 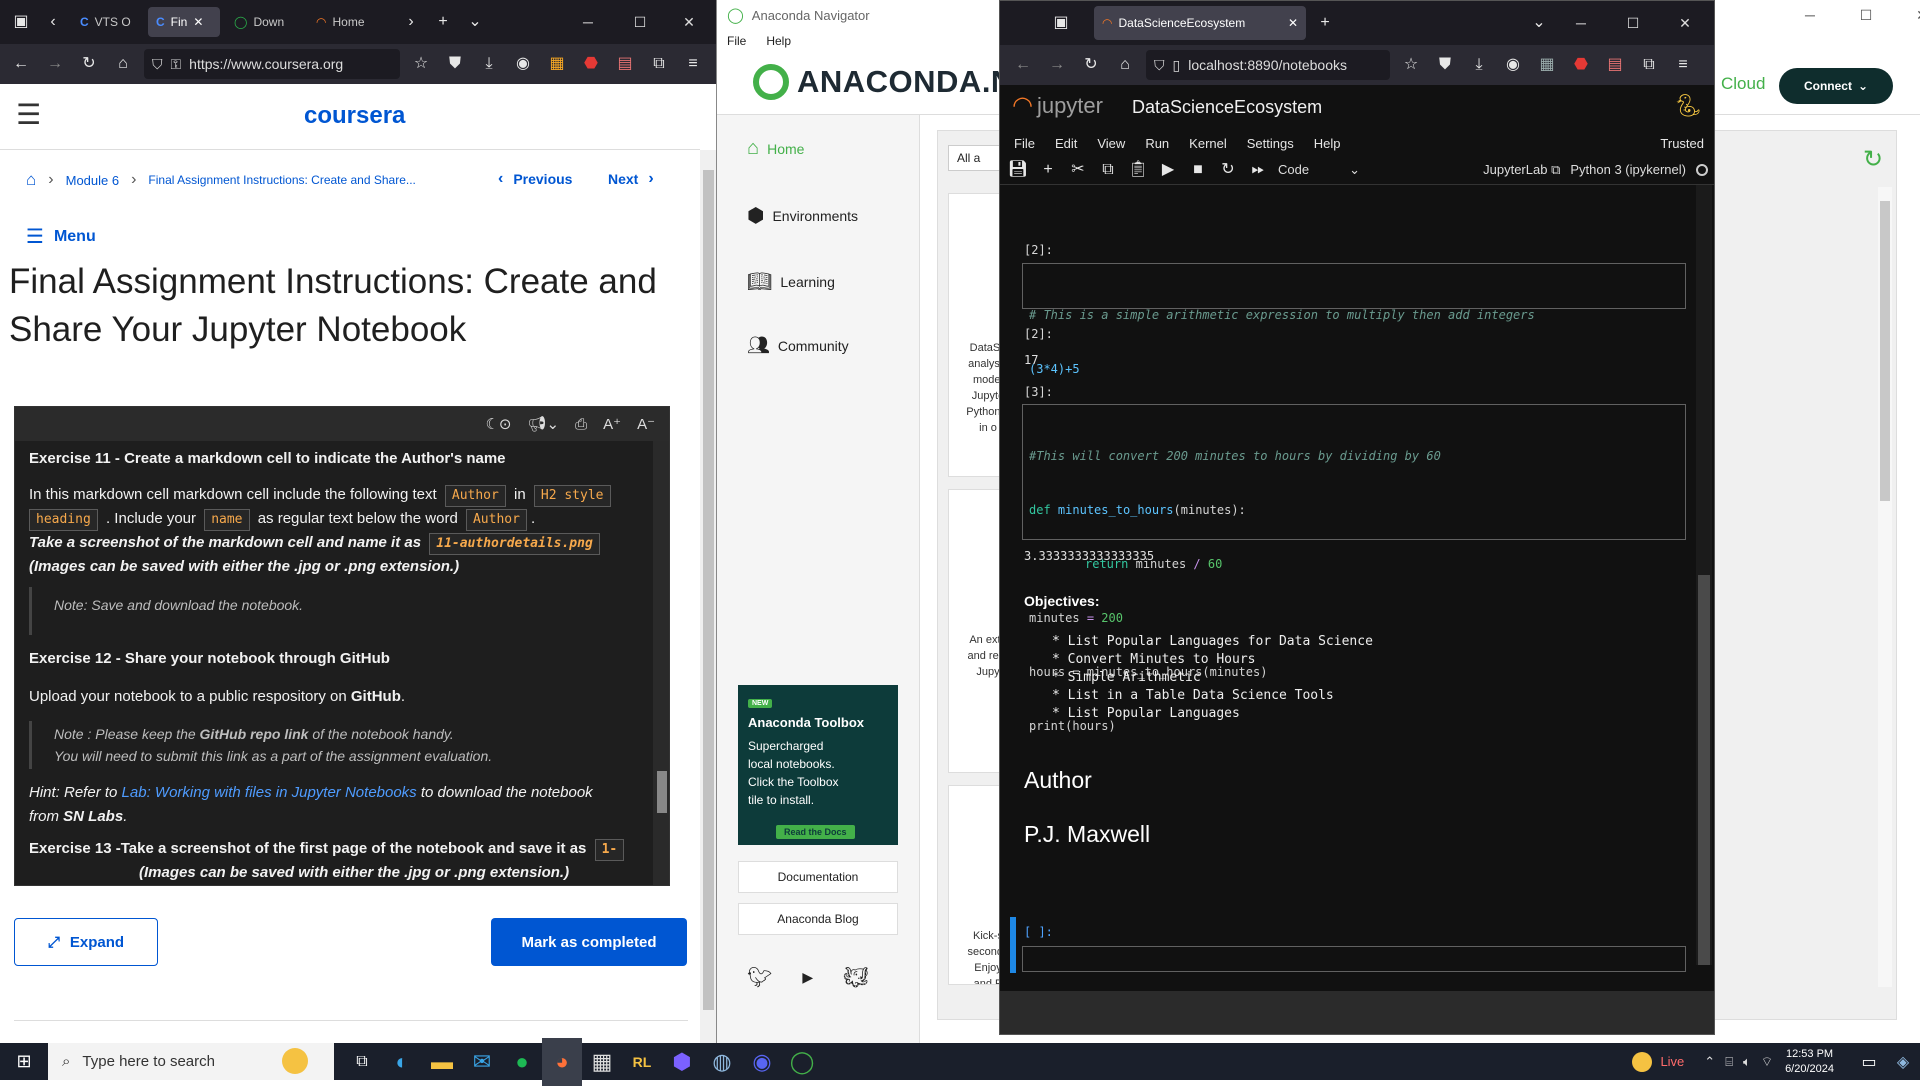 I want to click on menu-button: ☰Menu, so click(x=61, y=236).